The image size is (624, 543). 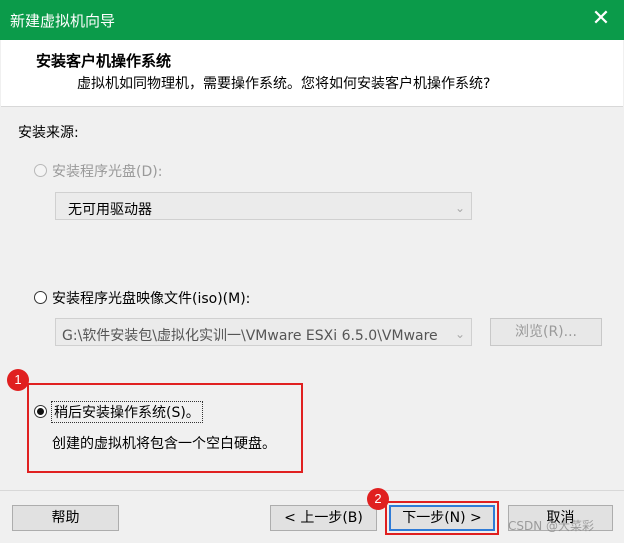 I want to click on watermark: CSDN @大菜彩, so click(x=551, y=526).